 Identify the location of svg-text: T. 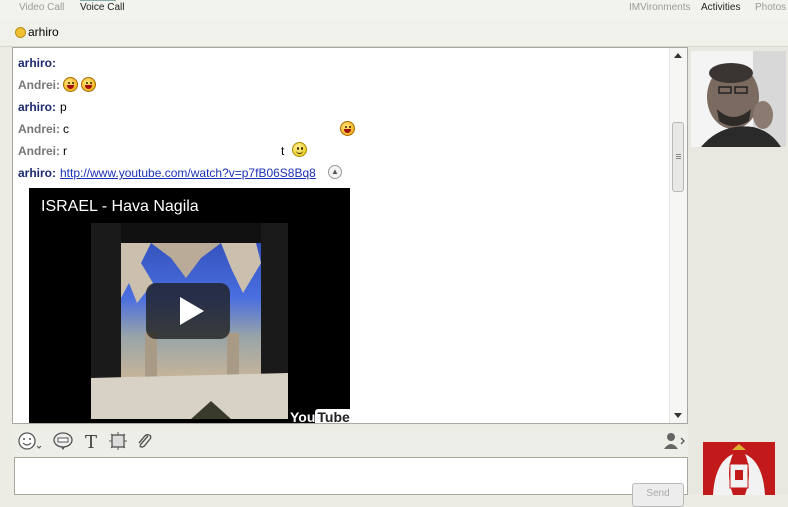
(91, 442).